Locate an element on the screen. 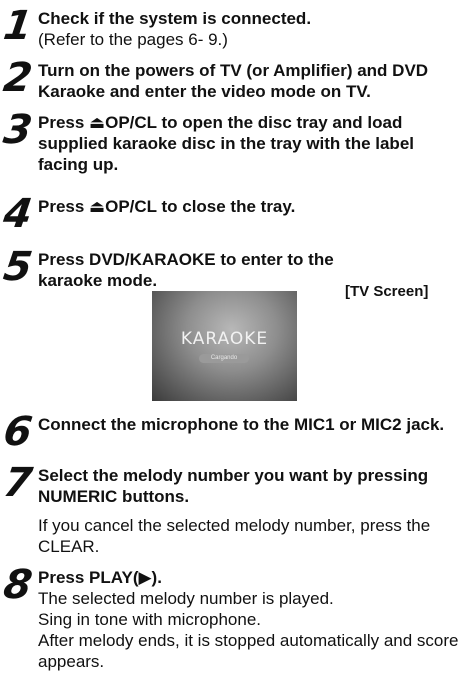 The image size is (472, 682). step-note-line: Sing in tone with microphone. is located at coordinates (150, 619).